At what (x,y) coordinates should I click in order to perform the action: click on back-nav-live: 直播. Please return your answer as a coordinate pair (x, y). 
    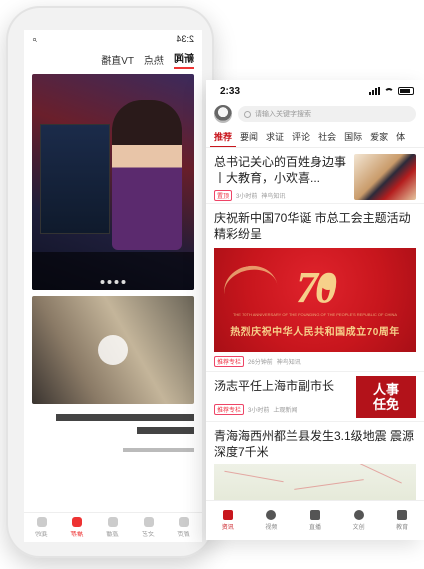
    Looking at the image, I should click on (113, 527).